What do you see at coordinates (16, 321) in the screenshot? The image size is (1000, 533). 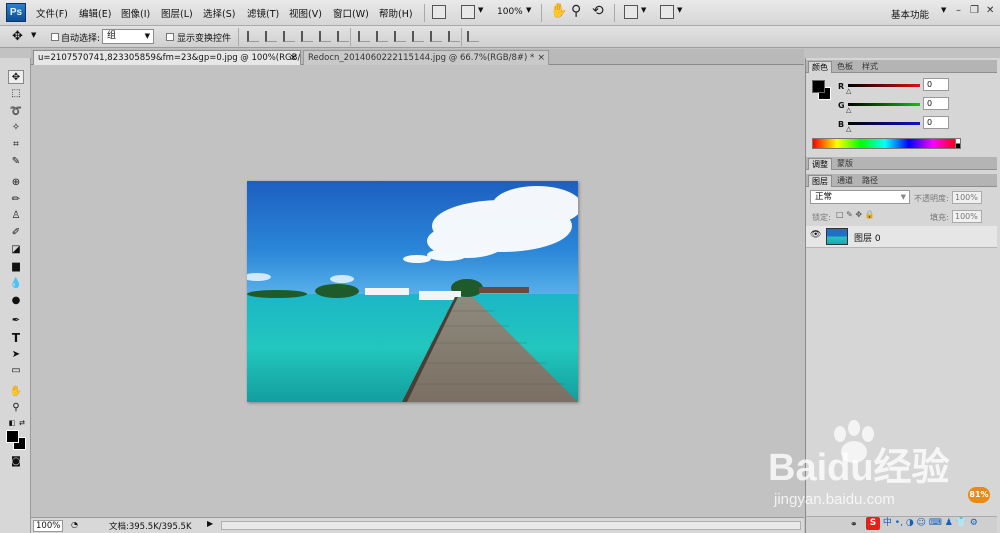 I see `pen-tool-icon: ✒` at bounding box center [16, 321].